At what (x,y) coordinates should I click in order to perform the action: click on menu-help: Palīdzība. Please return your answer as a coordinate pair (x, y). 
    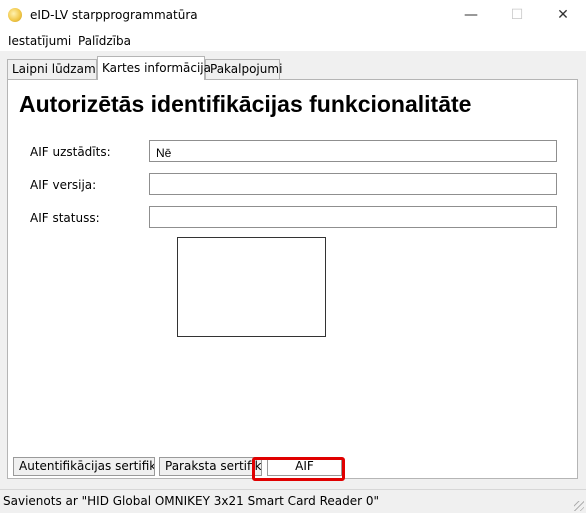
    Looking at the image, I should click on (104, 41).